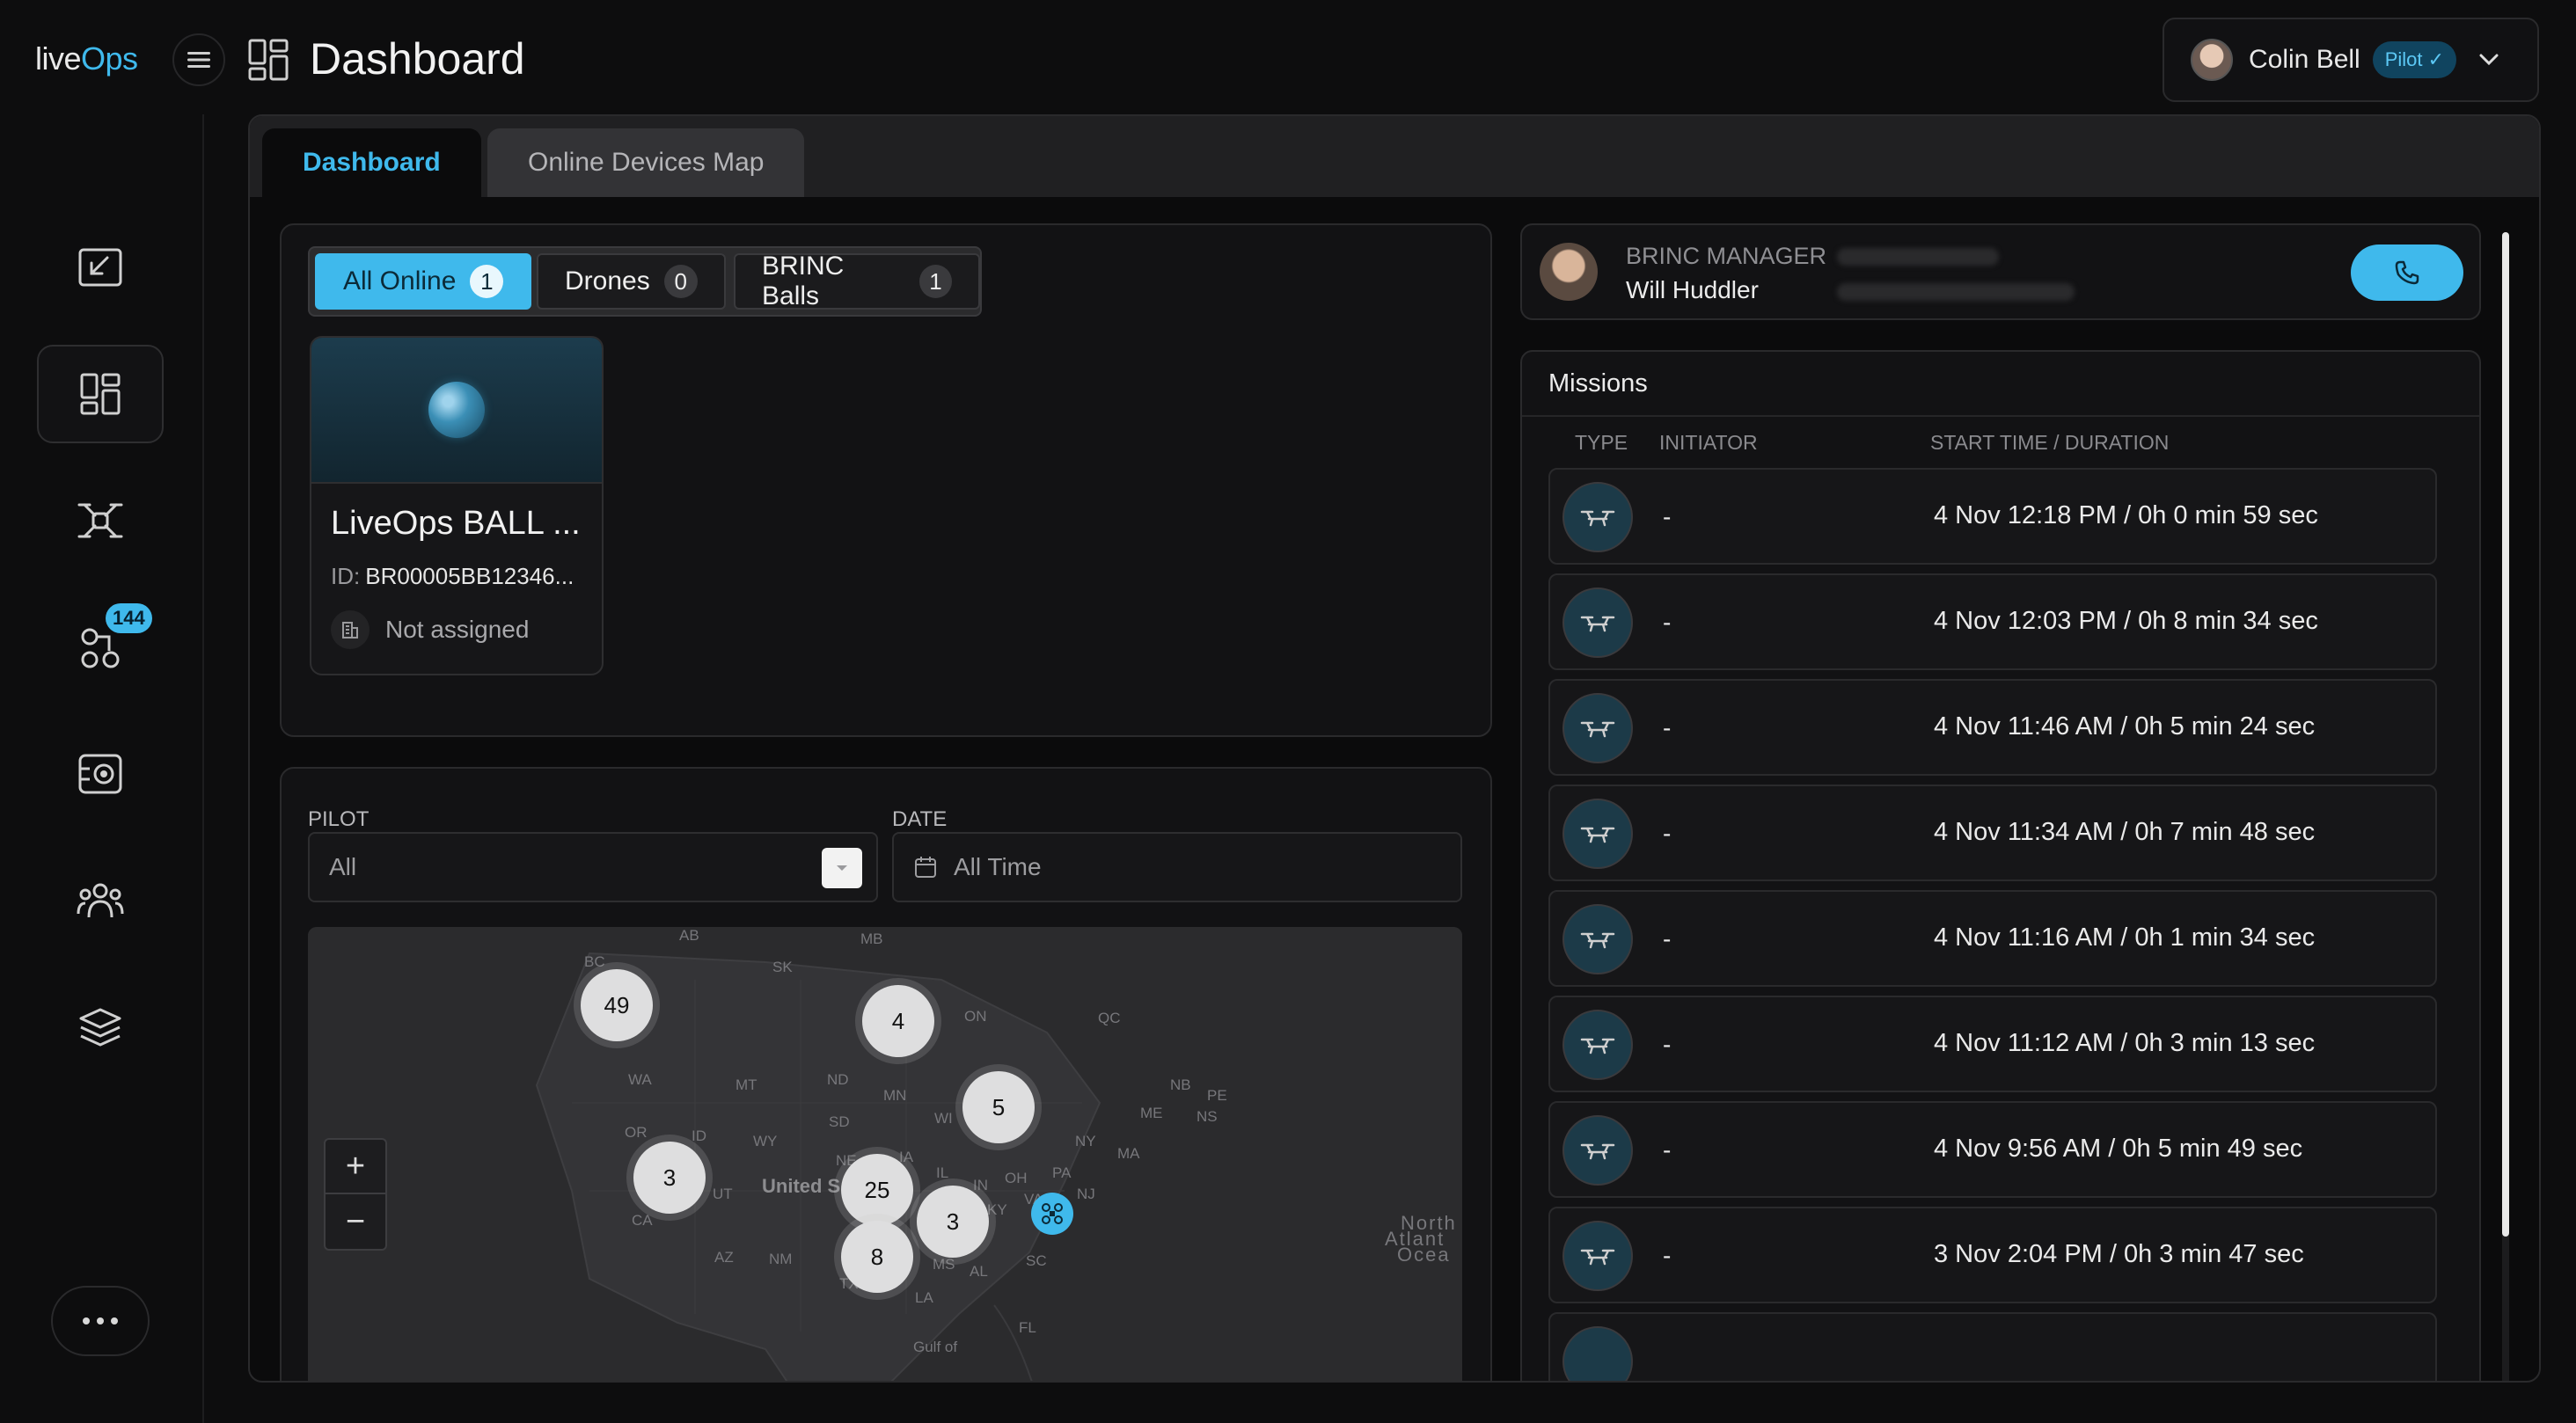 The width and height of the screenshot is (2576, 1423). I want to click on mission-row-partial, so click(1993, 1346).